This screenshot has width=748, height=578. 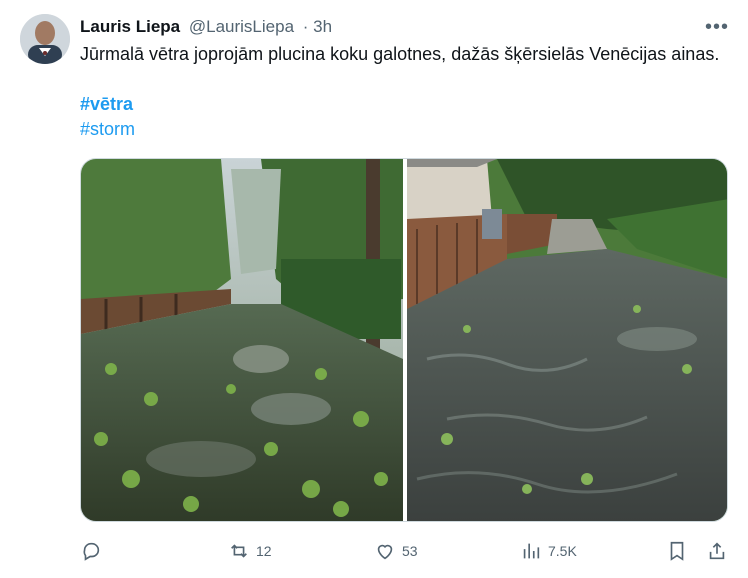 I want to click on like-icon, so click(x=385, y=552).